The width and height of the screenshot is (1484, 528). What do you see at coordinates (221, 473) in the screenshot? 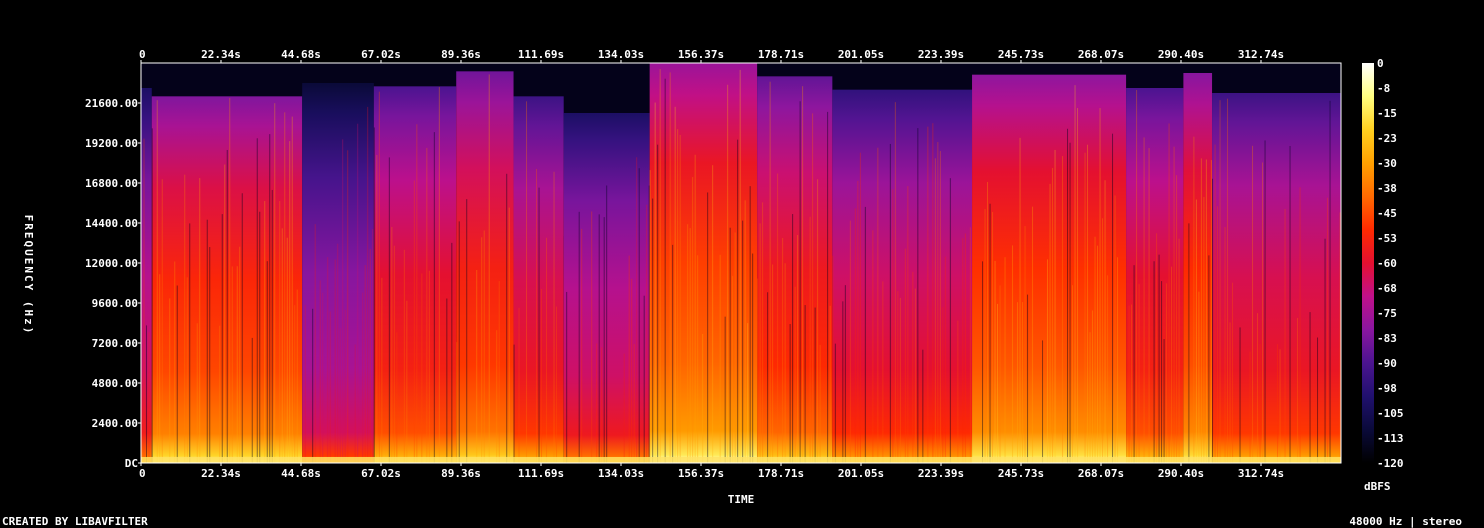
I see `x-tick-label-bottom: 22.34s` at bounding box center [221, 473].